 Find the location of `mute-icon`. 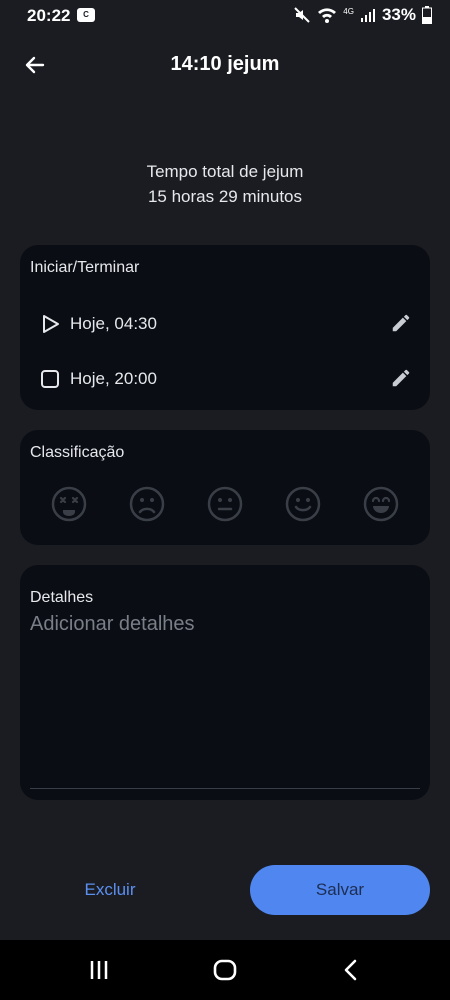

mute-icon is located at coordinates (302, 15).